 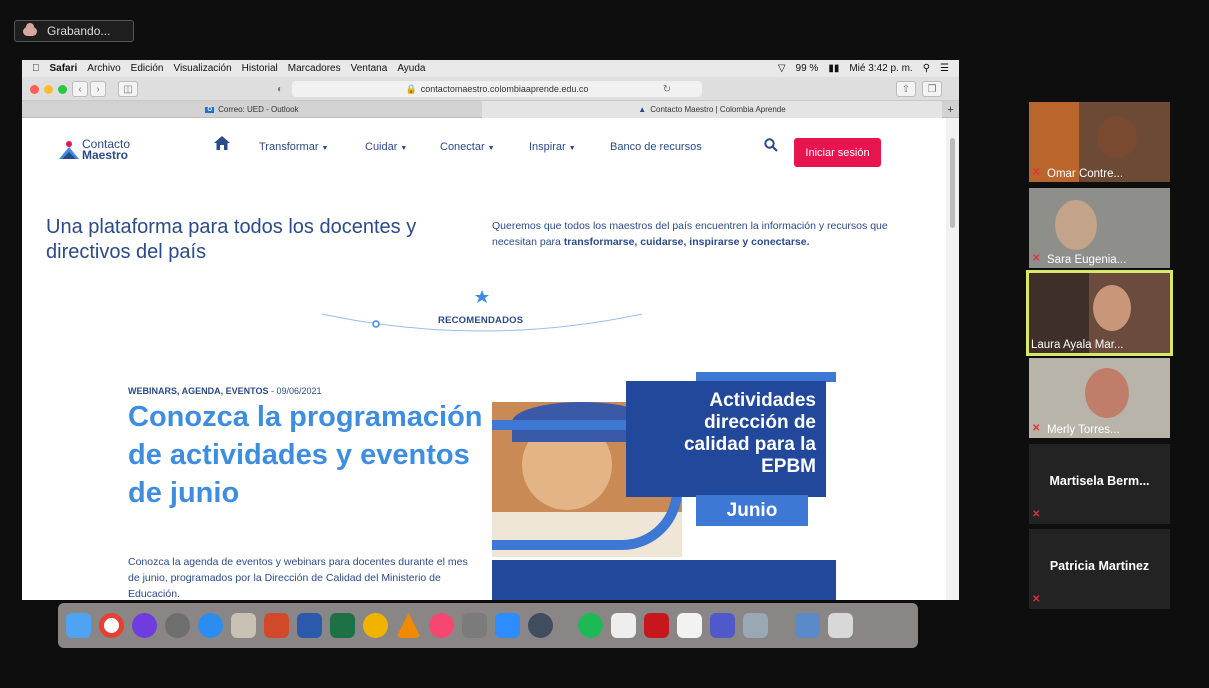 I want to click on zoom-window-icon, so click(x=62, y=89).